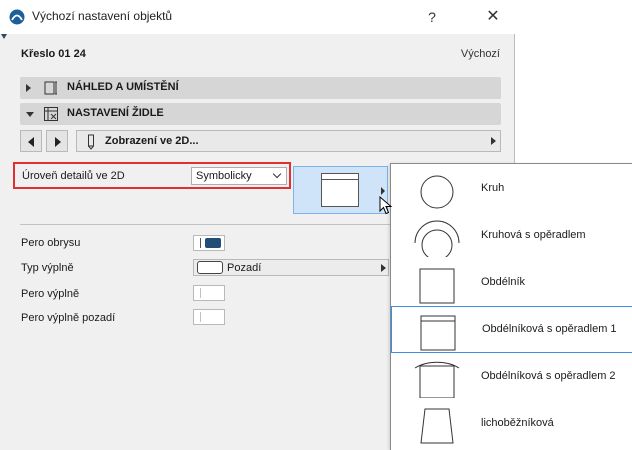 This screenshot has height=450, width=632. I want to click on fill-background-pen-control, so click(209, 317).